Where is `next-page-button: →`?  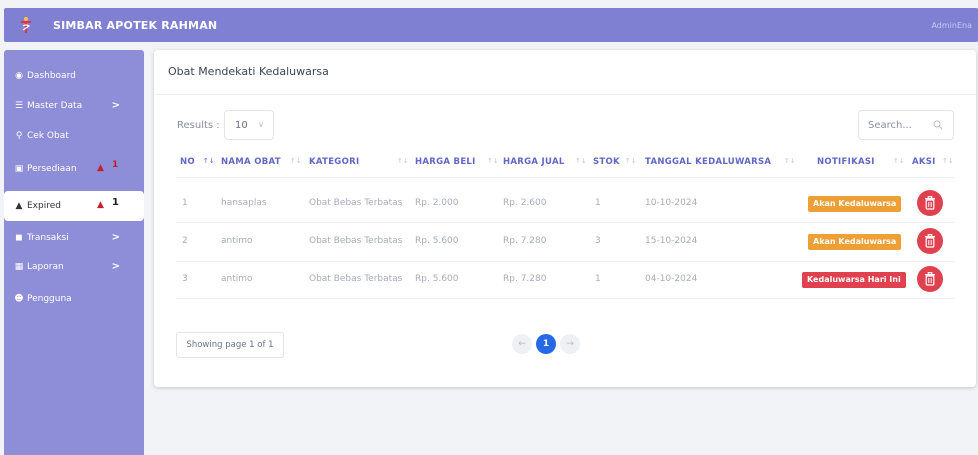
next-page-button: → is located at coordinates (570, 344).